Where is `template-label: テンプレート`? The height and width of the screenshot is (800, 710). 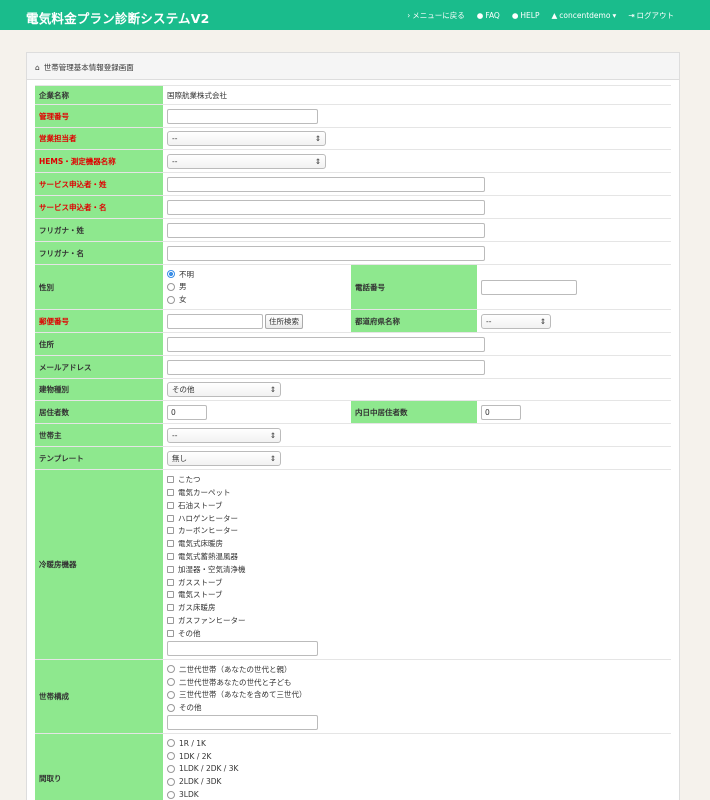 template-label: テンプレート is located at coordinates (99, 458).